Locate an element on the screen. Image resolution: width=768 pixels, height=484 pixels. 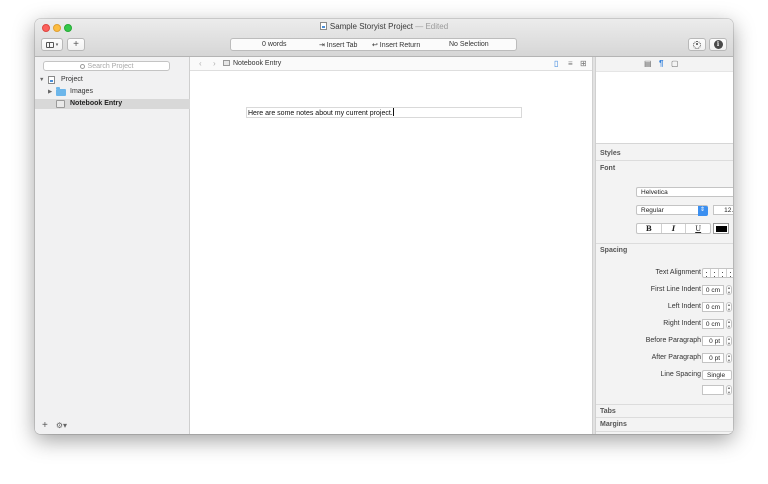
section-tabs: Tabs is located at coordinates (664, 411).